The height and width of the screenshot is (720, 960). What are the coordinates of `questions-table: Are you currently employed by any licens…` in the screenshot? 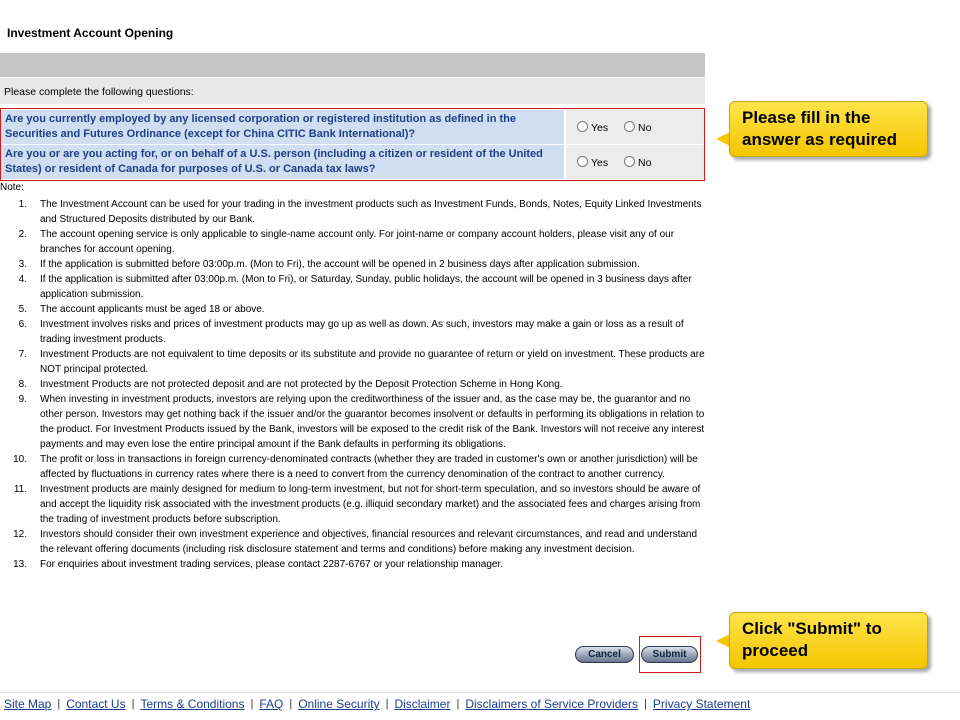 It's located at (352, 144).